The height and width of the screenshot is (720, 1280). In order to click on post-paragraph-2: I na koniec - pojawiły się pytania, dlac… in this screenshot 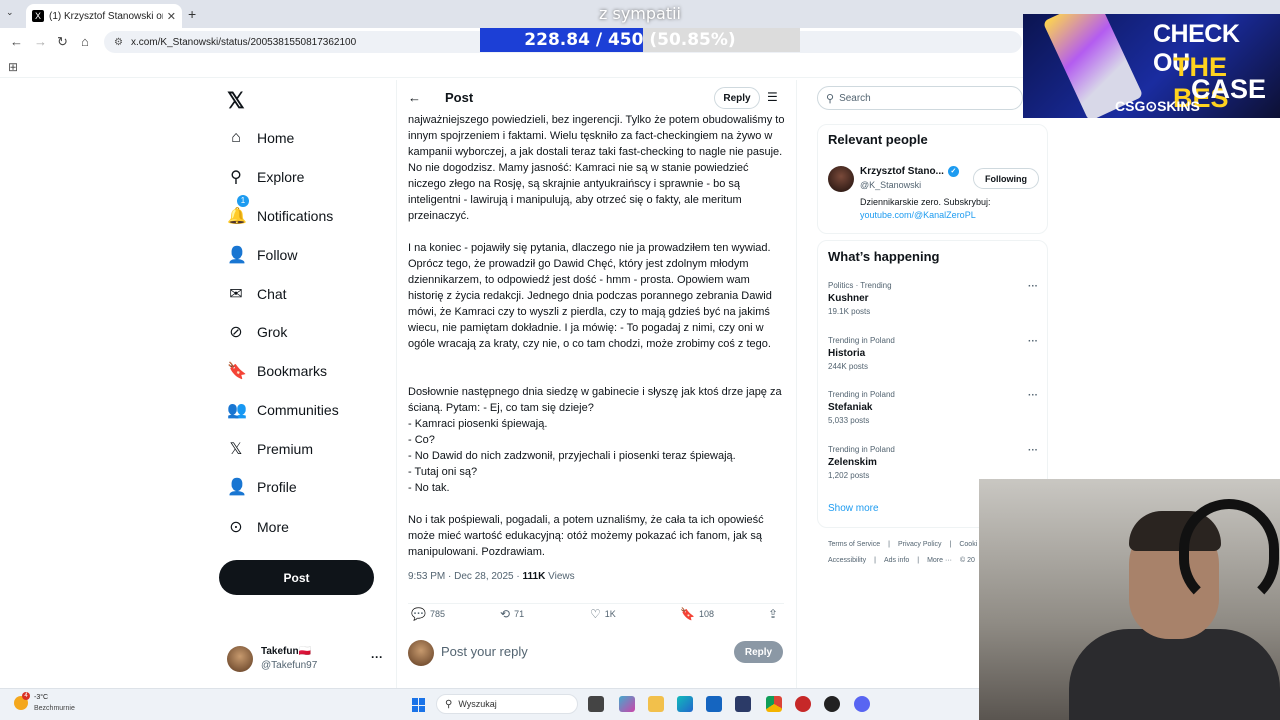, I will do `click(590, 296)`.